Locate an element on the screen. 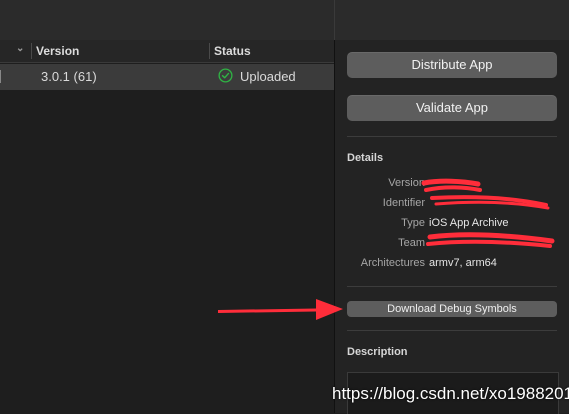 This screenshot has height=414, width=569. download-debug-symbols-button: Download Debug Symbols is located at coordinates (452, 309).